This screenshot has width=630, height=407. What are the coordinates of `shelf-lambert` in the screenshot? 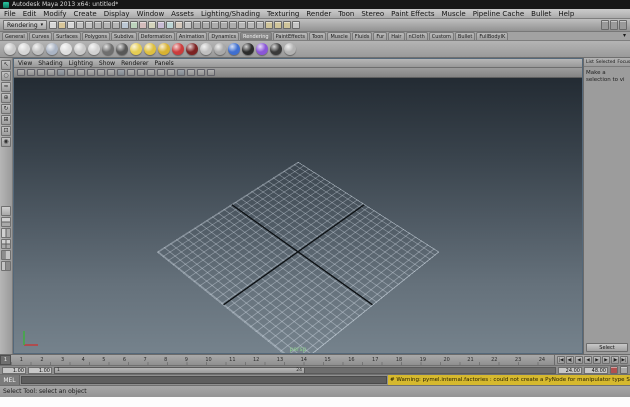 It's located at (38, 49).